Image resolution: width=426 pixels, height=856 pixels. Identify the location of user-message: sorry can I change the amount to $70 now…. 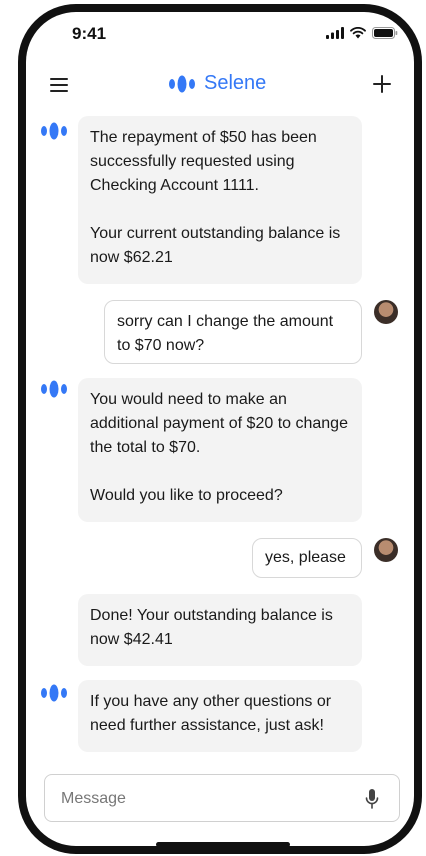
(233, 332).